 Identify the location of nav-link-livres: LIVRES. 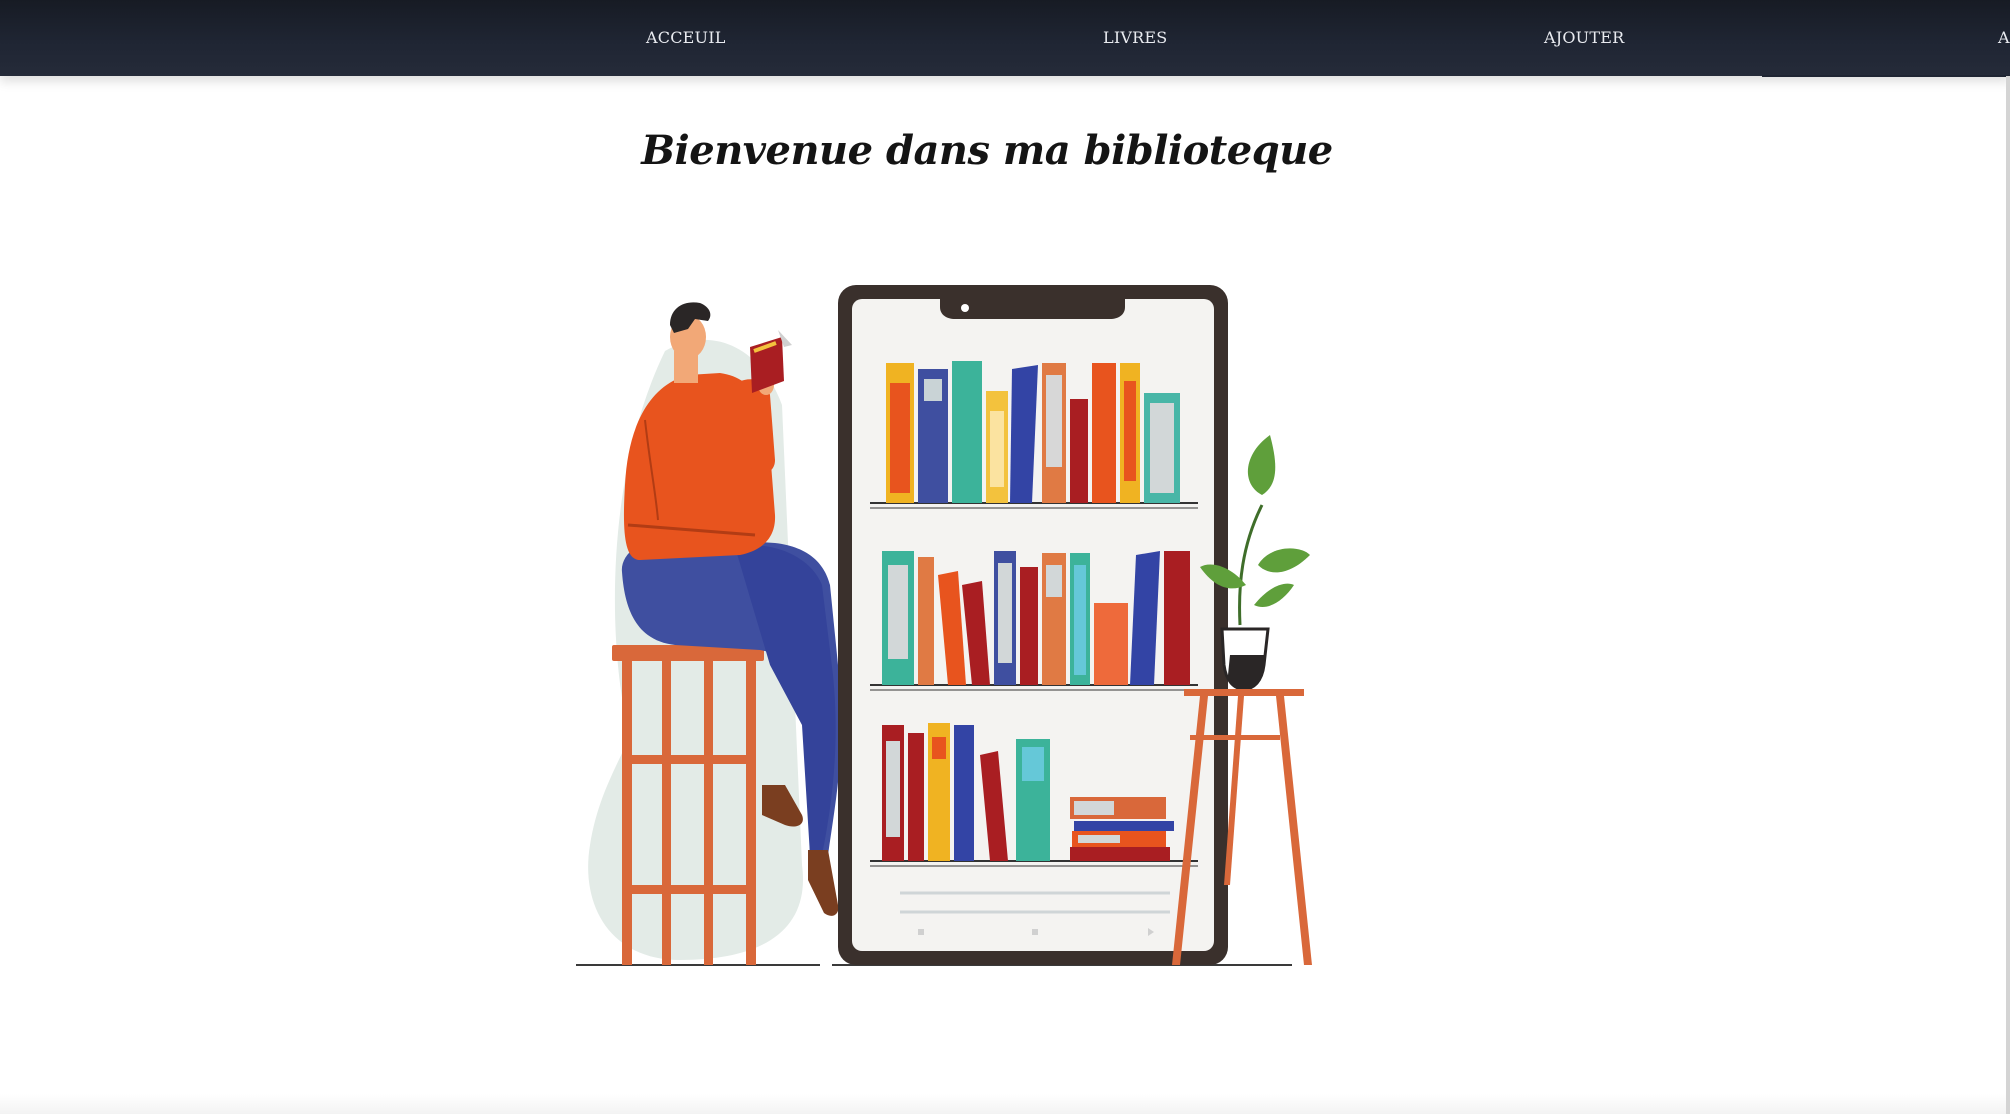
(1135, 37).